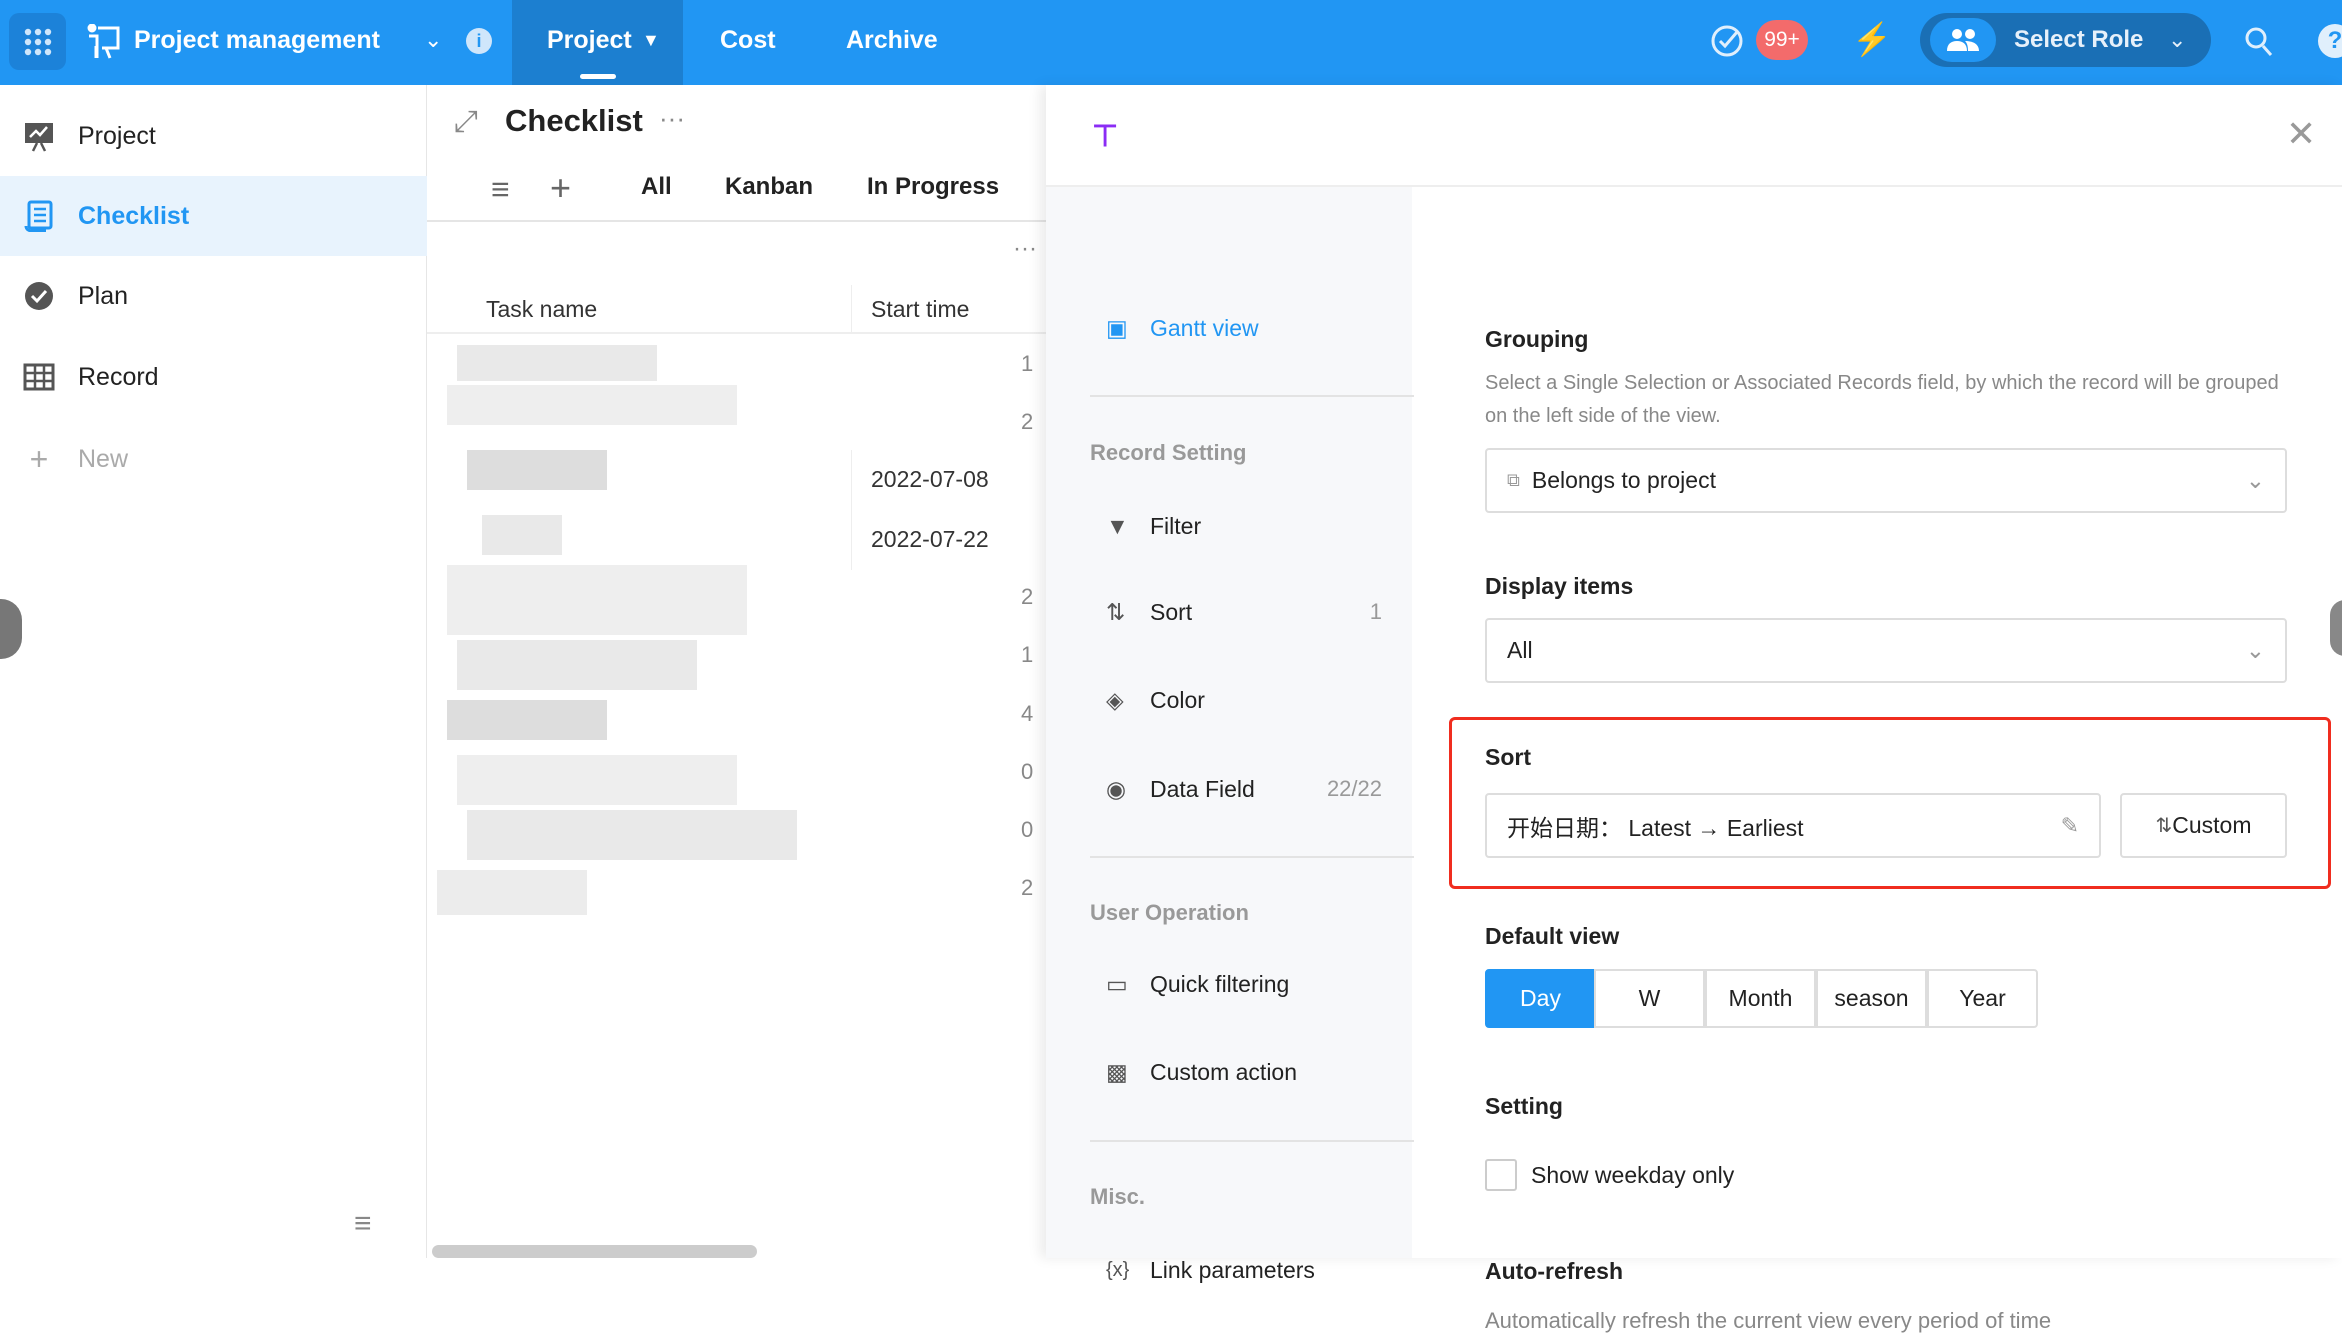 This screenshot has height=1337, width=2342. Describe the element at coordinates (1232, 1269) in the screenshot. I see `nav-label: Link parameters` at that location.